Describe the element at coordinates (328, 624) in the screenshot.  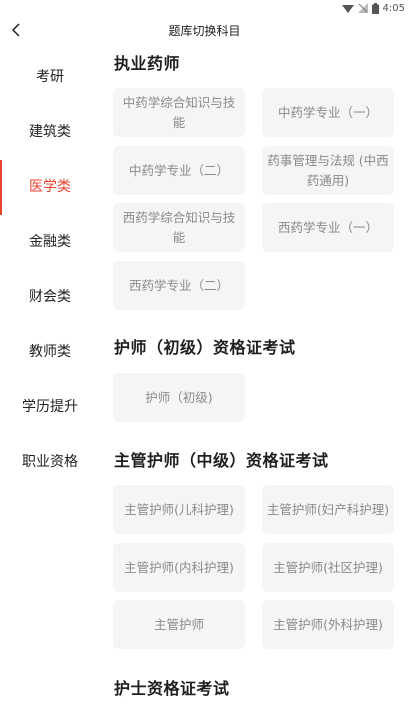
I see `subject-card: 主管护师(外科护理)` at that location.